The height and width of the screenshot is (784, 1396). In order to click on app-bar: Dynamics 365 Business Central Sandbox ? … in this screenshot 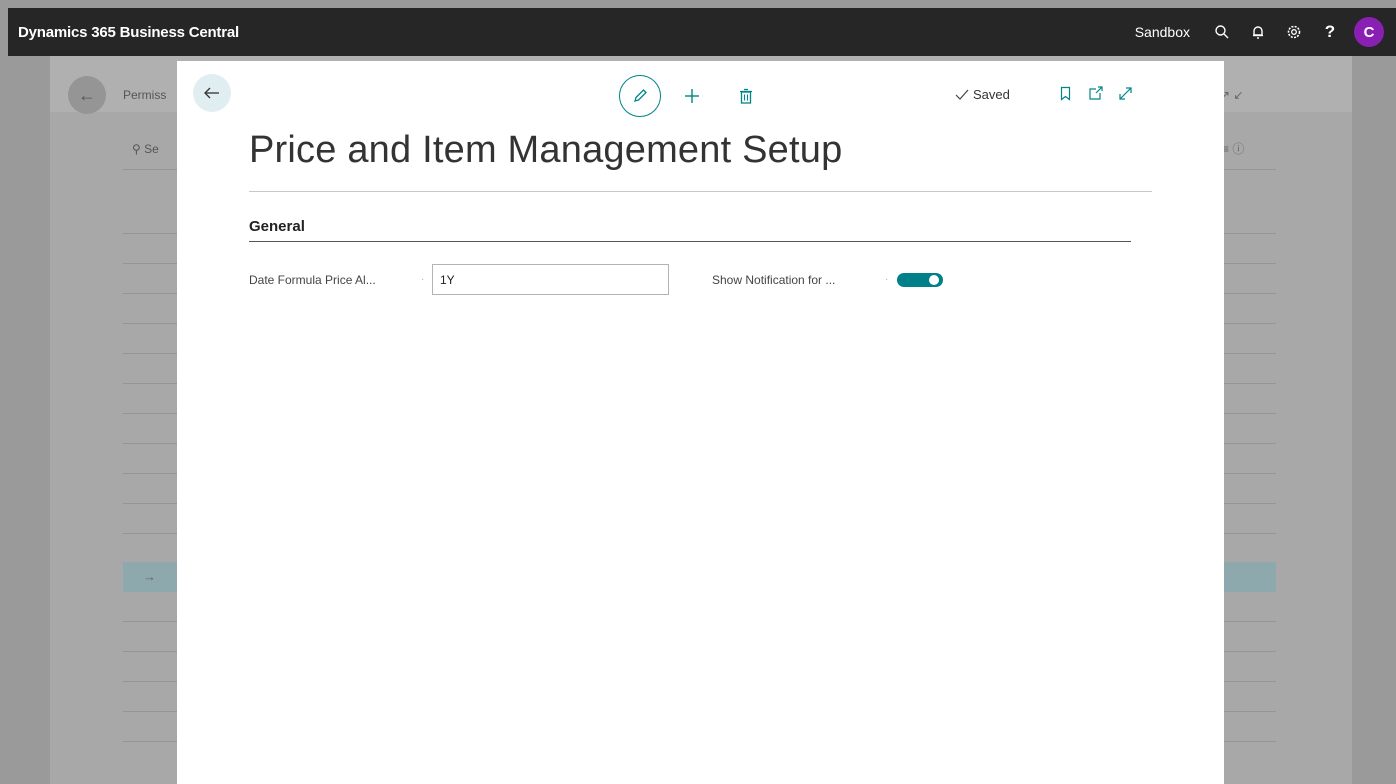, I will do `click(702, 32)`.